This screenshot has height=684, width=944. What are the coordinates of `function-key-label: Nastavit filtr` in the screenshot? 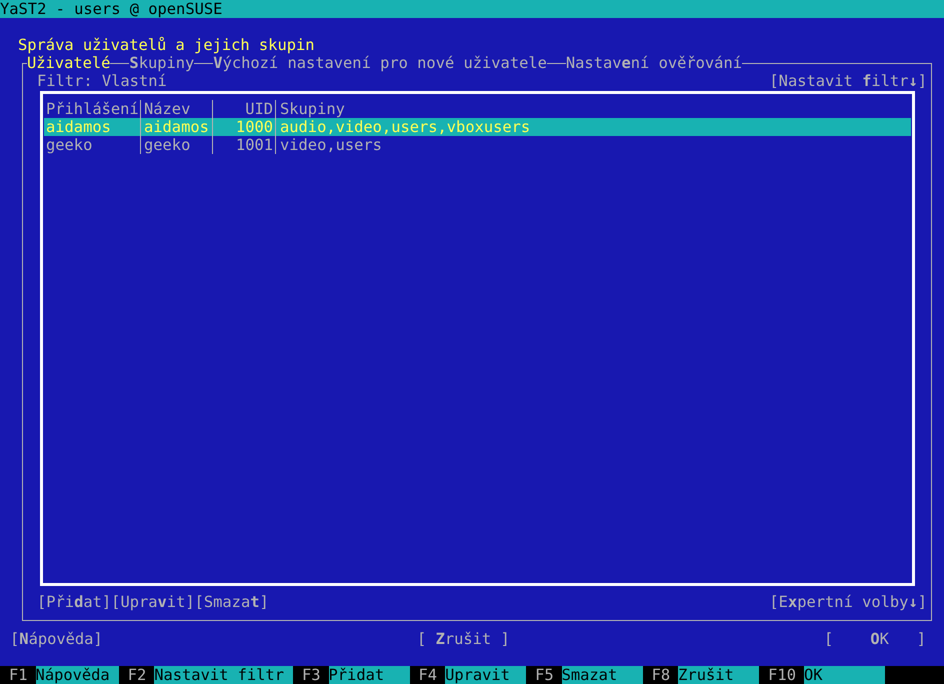 It's located at (223, 675).